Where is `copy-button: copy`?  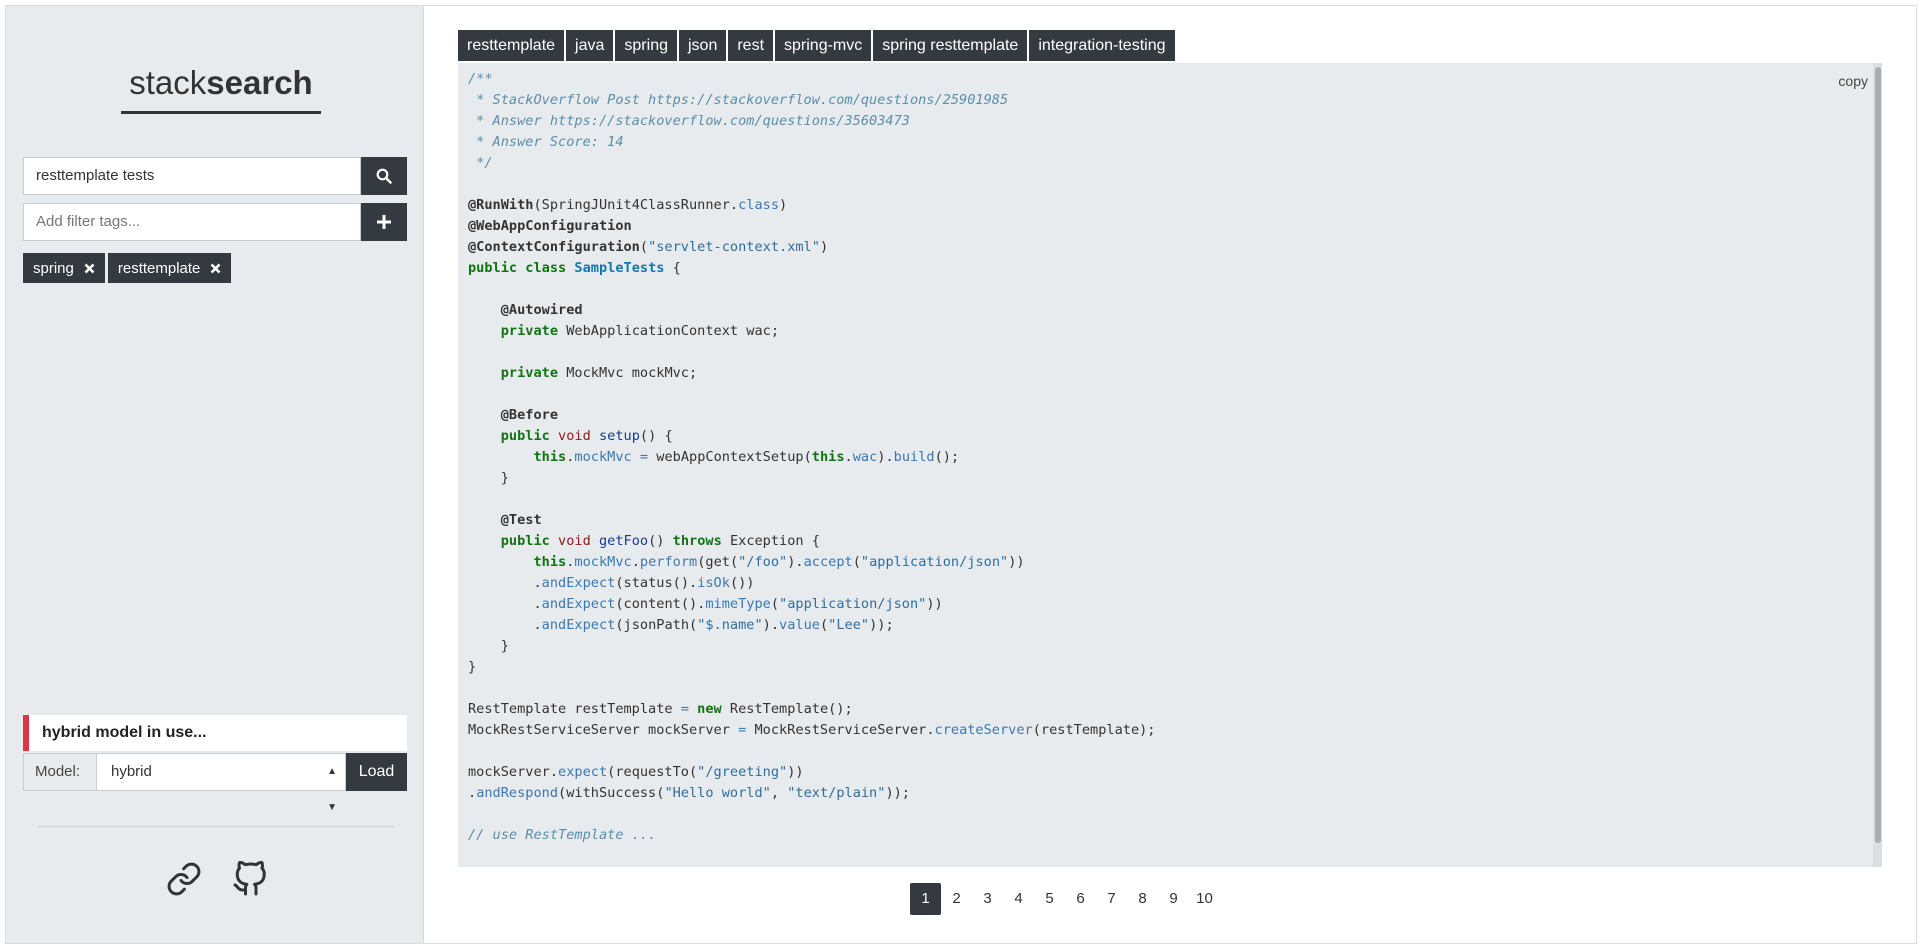 copy-button: copy is located at coordinates (1853, 81).